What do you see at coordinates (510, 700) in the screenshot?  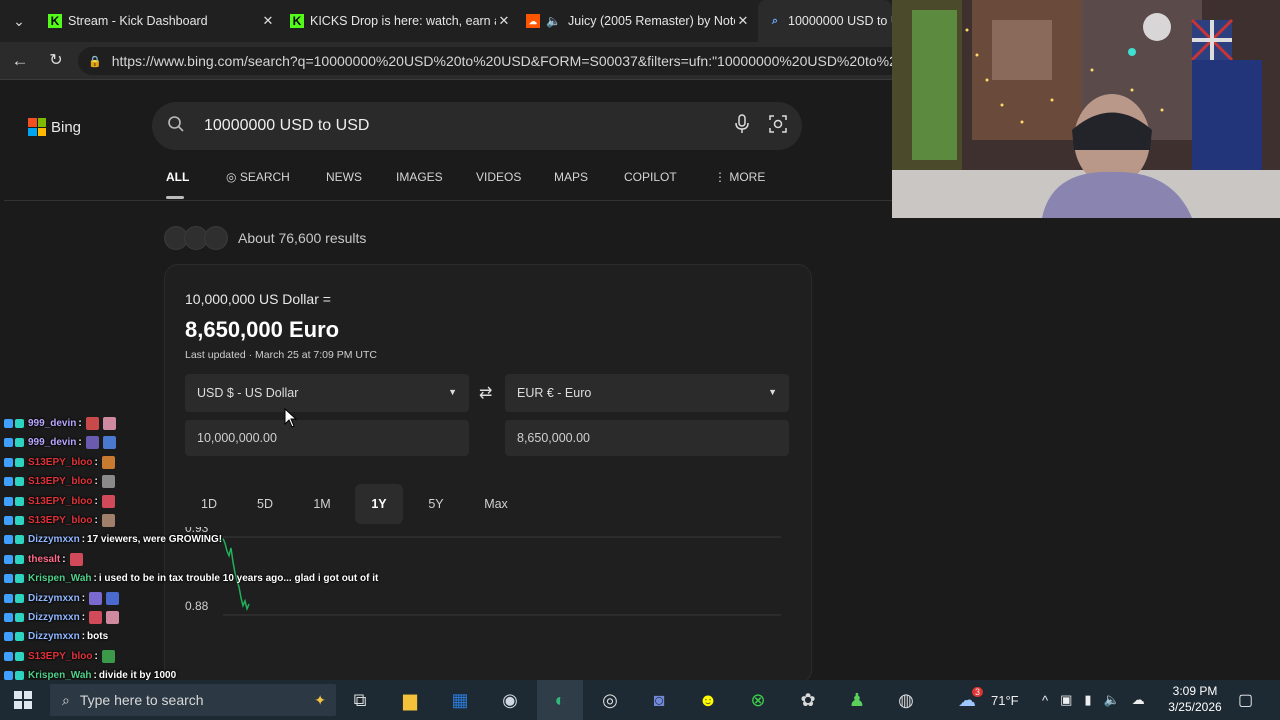 I see `steam-icon: ◉` at bounding box center [510, 700].